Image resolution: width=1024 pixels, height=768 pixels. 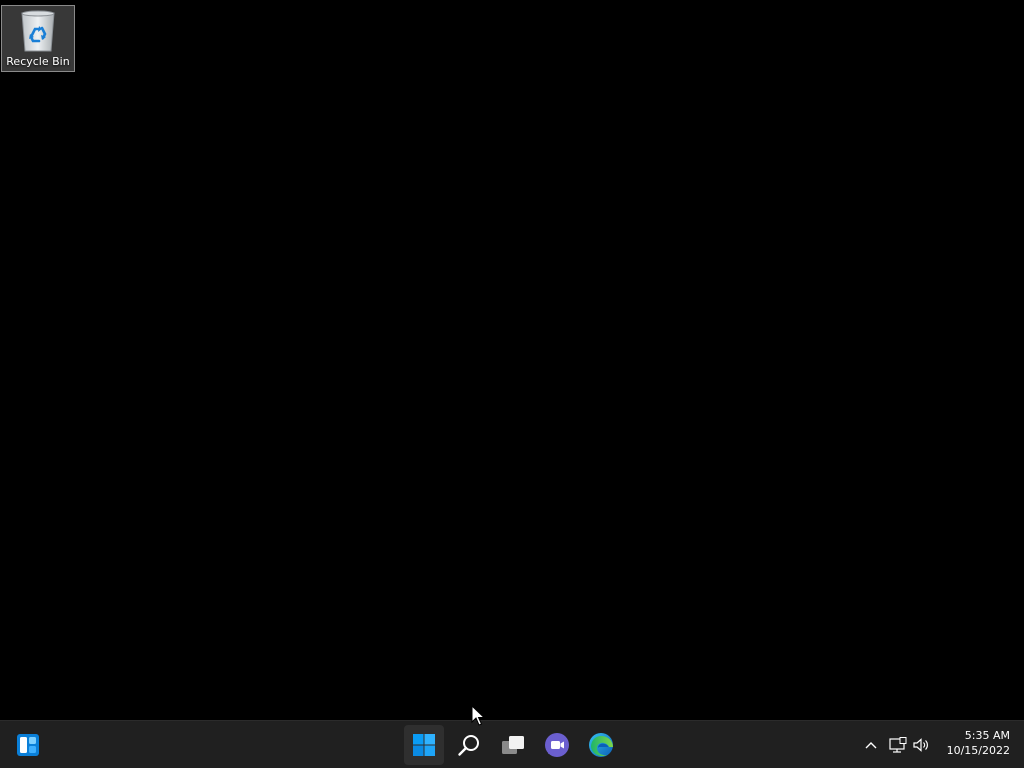 I want to click on edge-icon, so click(x=601, y=745).